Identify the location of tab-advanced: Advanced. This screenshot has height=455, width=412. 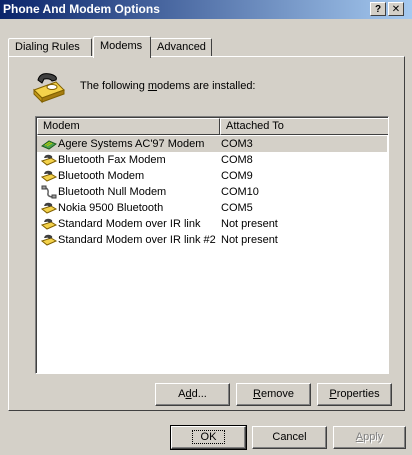
(181, 47).